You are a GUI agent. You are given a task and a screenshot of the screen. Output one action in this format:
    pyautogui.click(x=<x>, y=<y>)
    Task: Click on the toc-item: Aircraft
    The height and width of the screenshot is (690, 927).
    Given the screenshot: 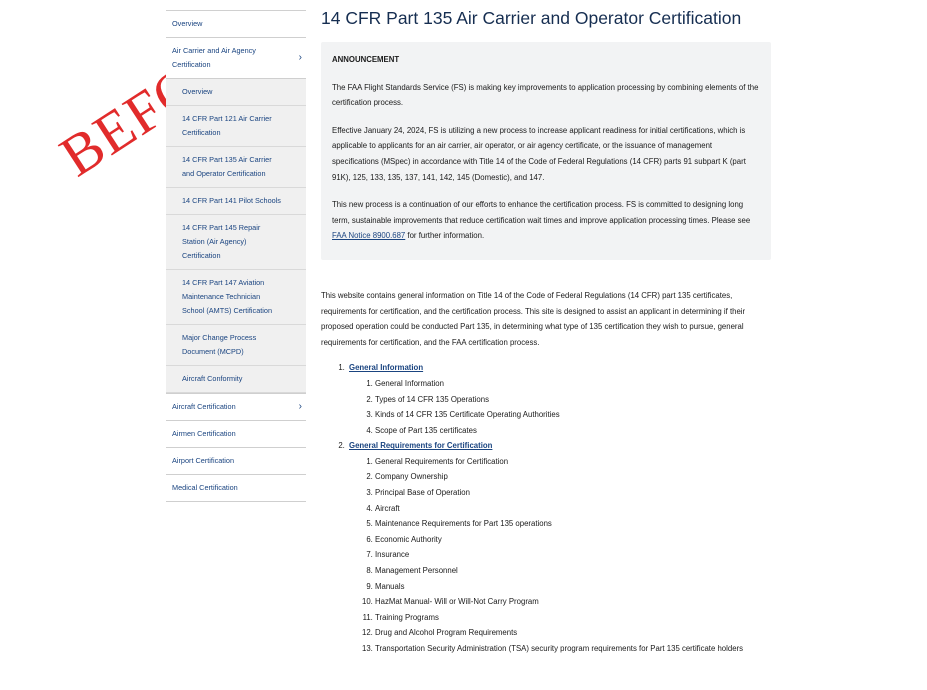 What is the action you would take?
    pyautogui.click(x=573, y=509)
    